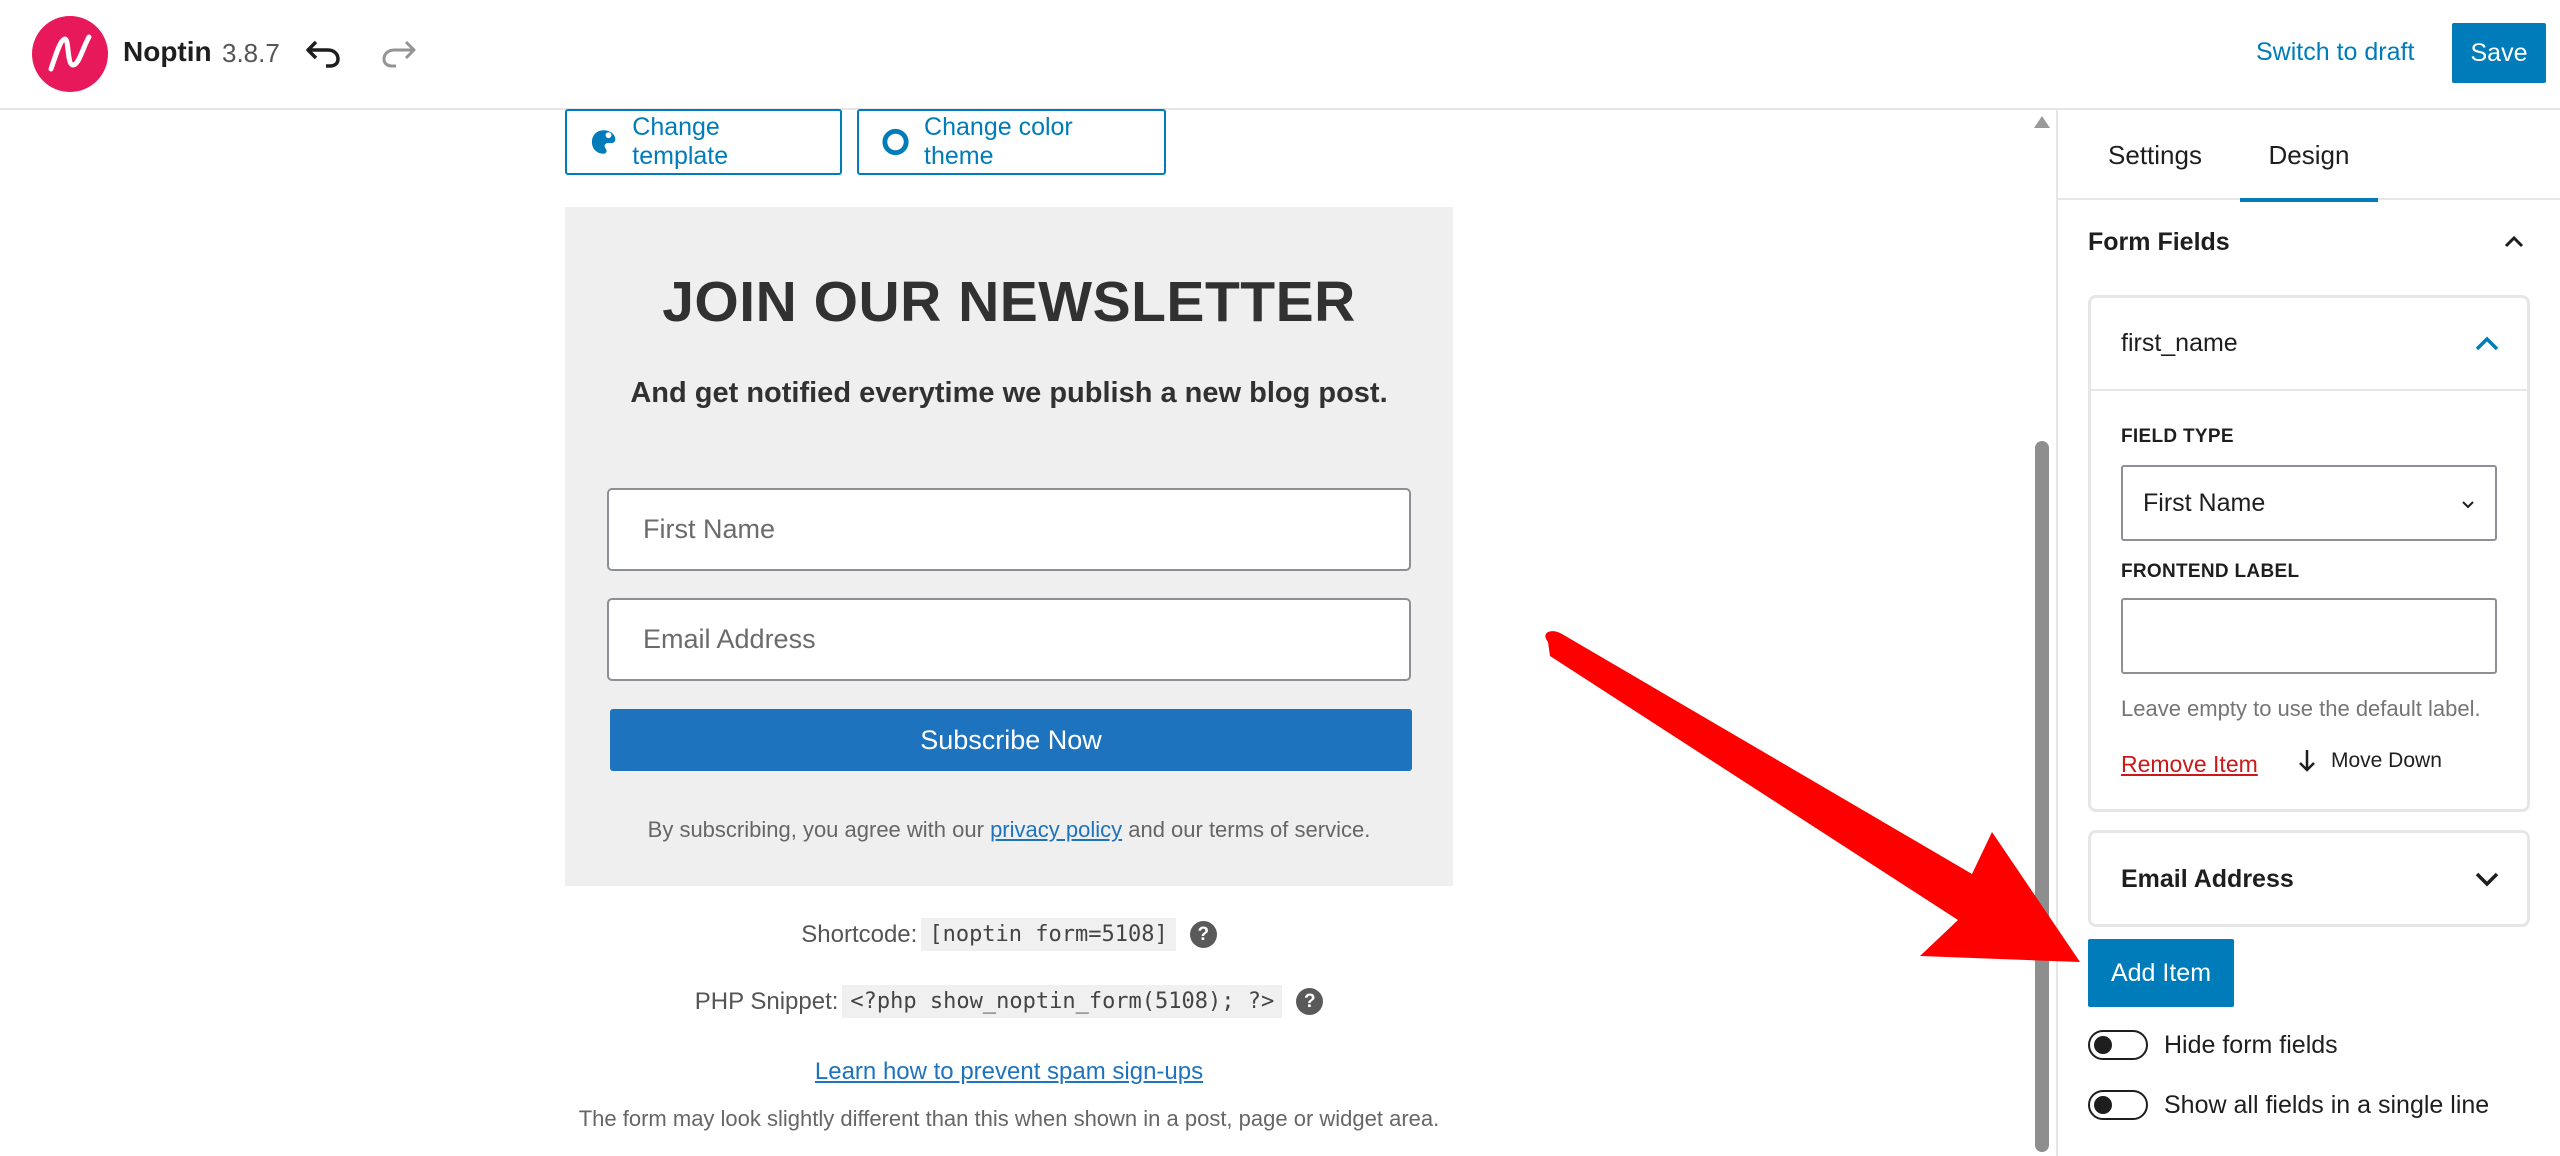 The image size is (2560, 1156). Describe the element at coordinates (998, 141) in the screenshot. I see `change-color-theme-label: Change color theme` at that location.